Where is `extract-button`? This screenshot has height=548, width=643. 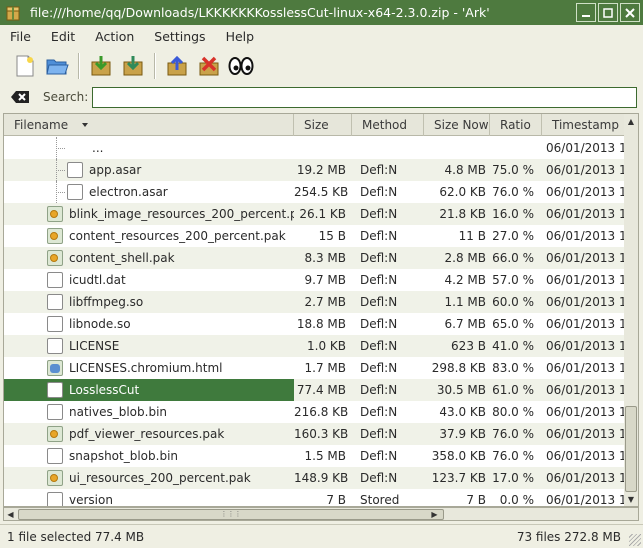 extract-button is located at coordinates (101, 66).